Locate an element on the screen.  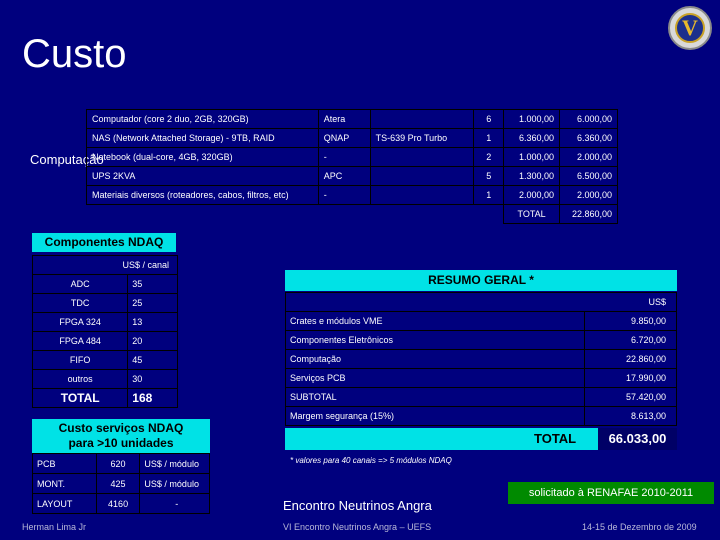
resumo-row: Computação 22.860,00 is located at coordinates (480, 359).